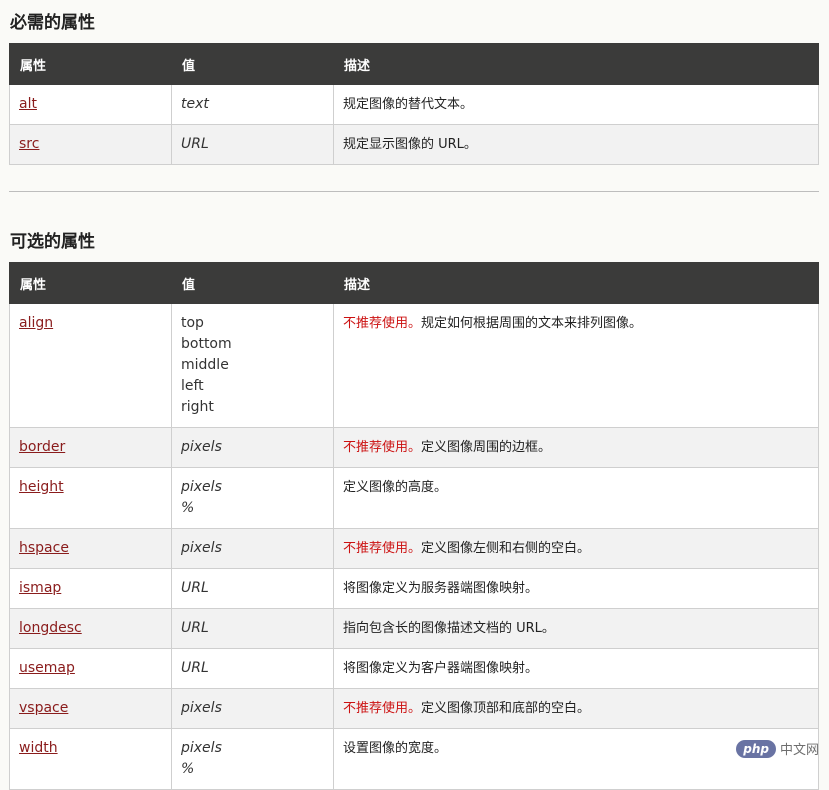 The width and height of the screenshot is (829, 790). What do you see at coordinates (28, 104) in the screenshot?
I see `attribute-link: alt` at bounding box center [28, 104].